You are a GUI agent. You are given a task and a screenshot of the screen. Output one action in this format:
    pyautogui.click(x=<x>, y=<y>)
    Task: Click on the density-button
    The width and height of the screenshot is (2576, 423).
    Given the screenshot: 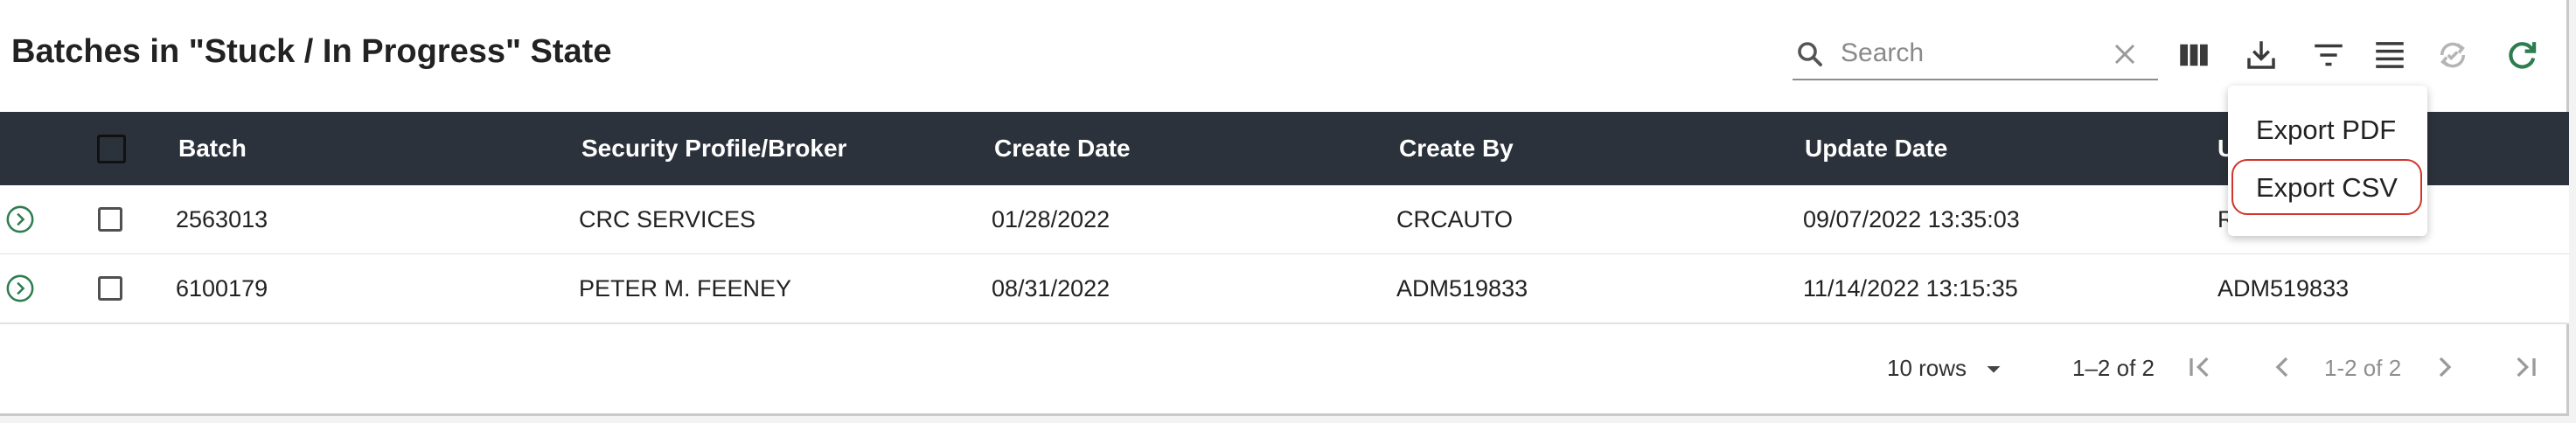 What is the action you would take?
    pyautogui.click(x=2390, y=55)
    